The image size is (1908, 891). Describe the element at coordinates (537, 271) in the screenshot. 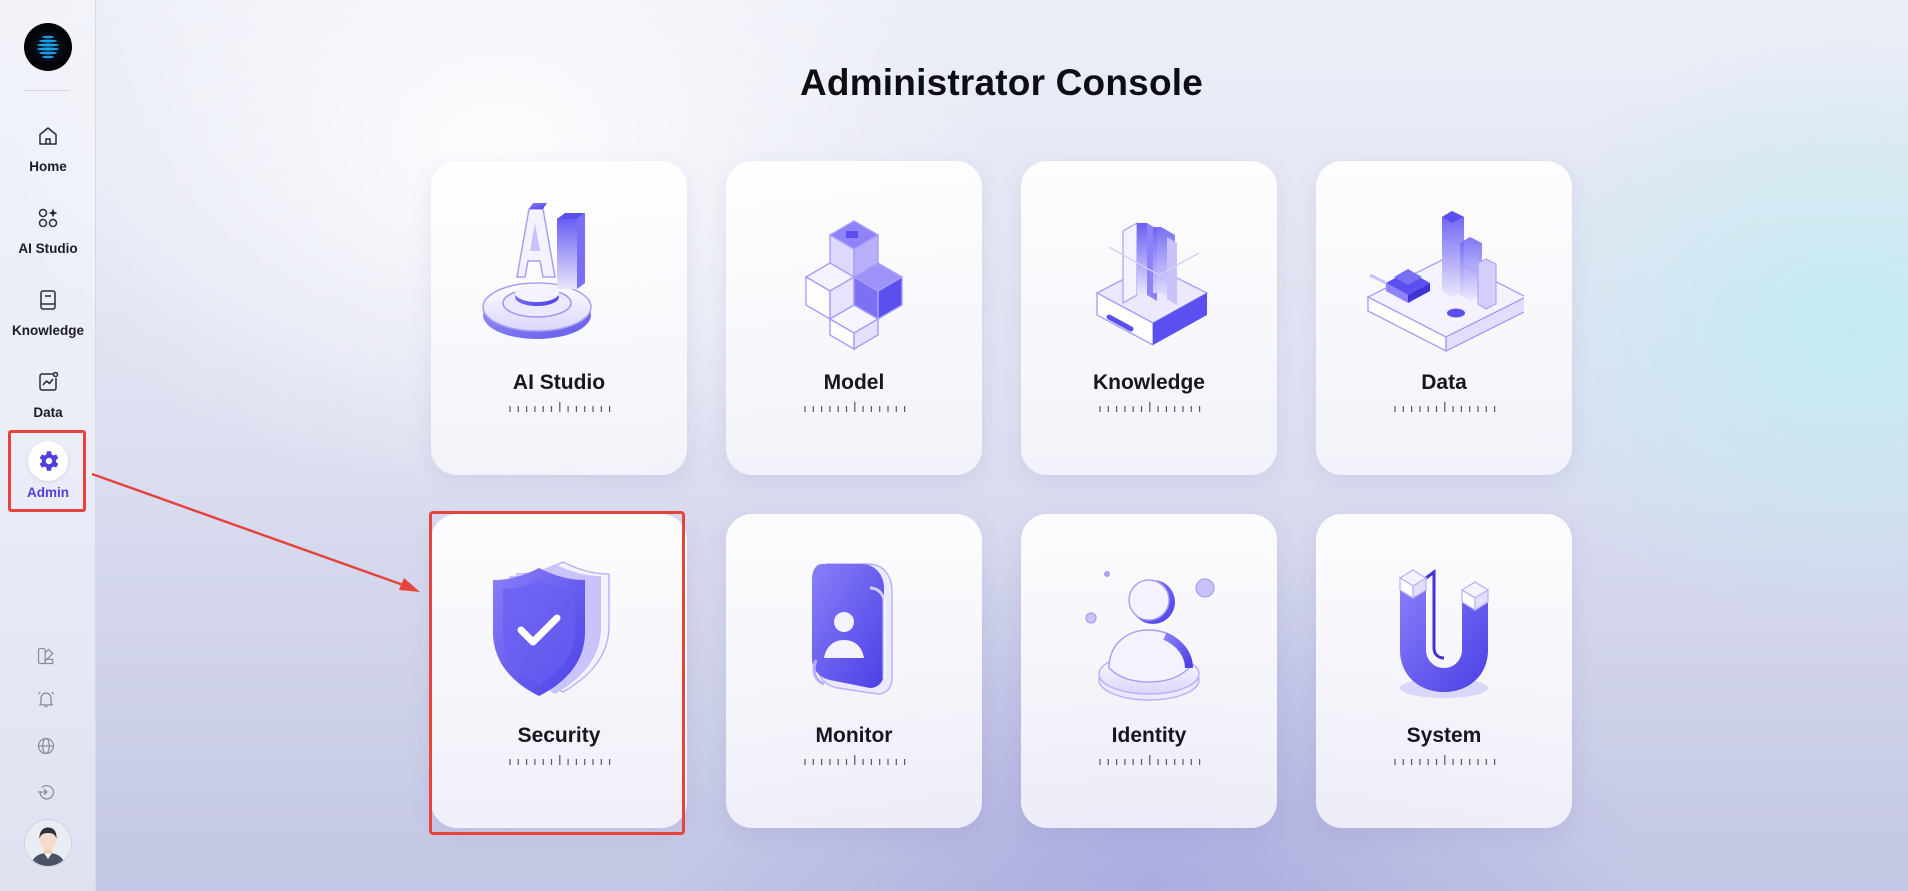

I see `ai-studio-illustration` at that location.